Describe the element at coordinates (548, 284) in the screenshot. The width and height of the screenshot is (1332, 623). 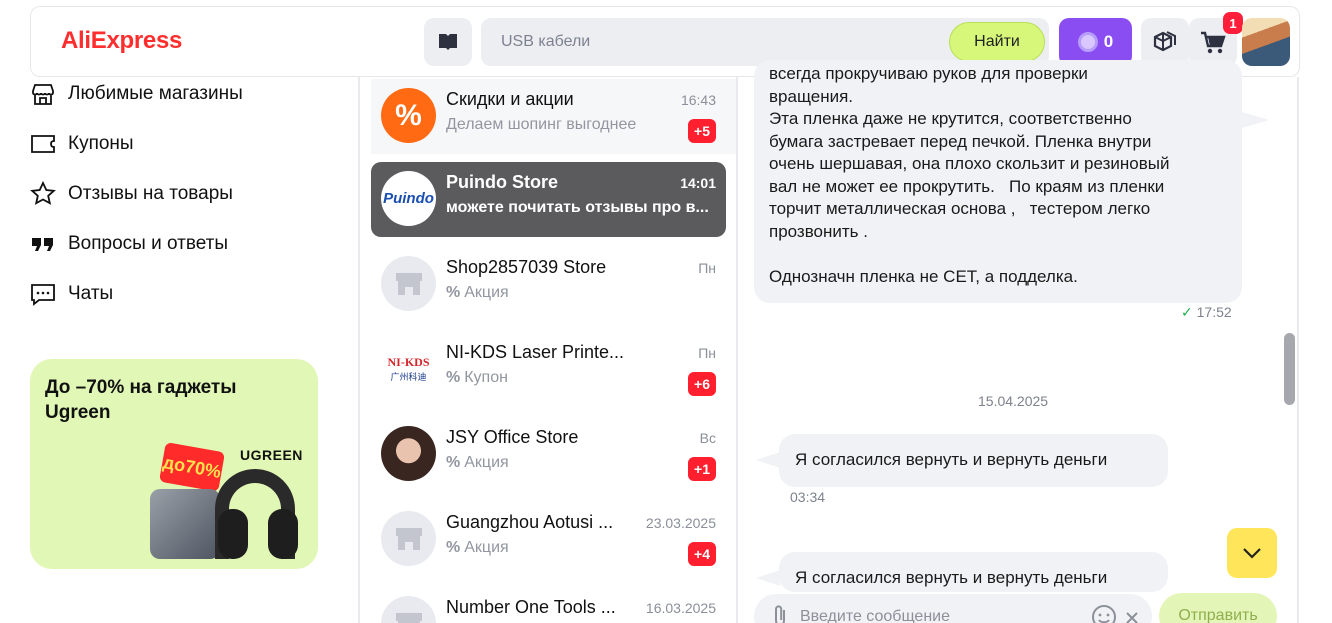
I see `chat-item-shop2857039: Shop2857039 Store Пн % Акция` at that location.